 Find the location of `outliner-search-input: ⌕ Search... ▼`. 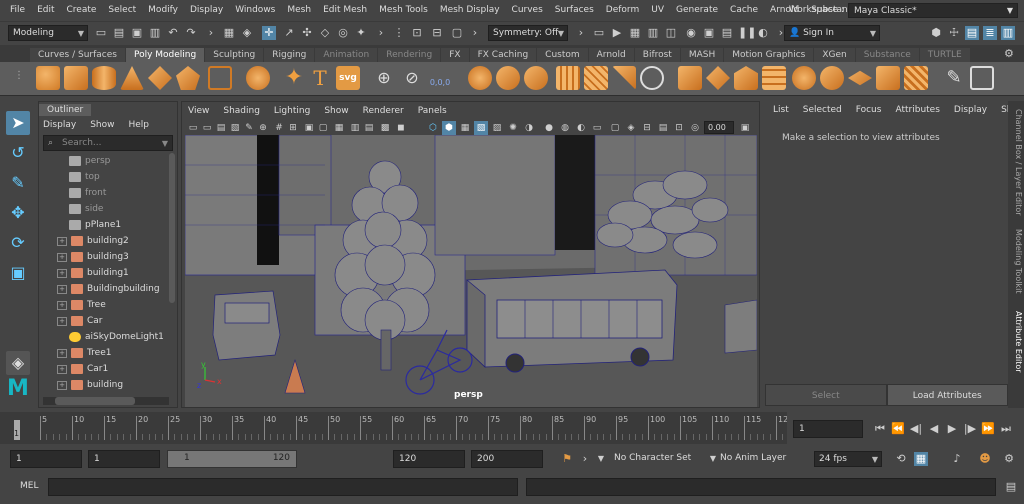

outliner-search-input: ⌕ Search... ▼ is located at coordinates (108, 143).